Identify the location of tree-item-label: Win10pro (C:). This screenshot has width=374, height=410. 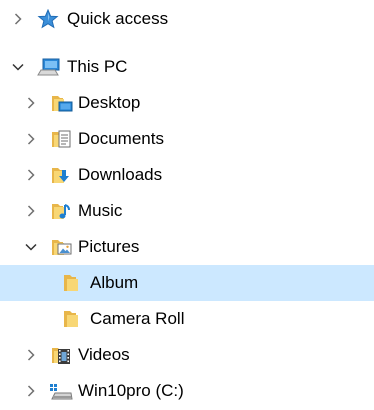
(131, 390).